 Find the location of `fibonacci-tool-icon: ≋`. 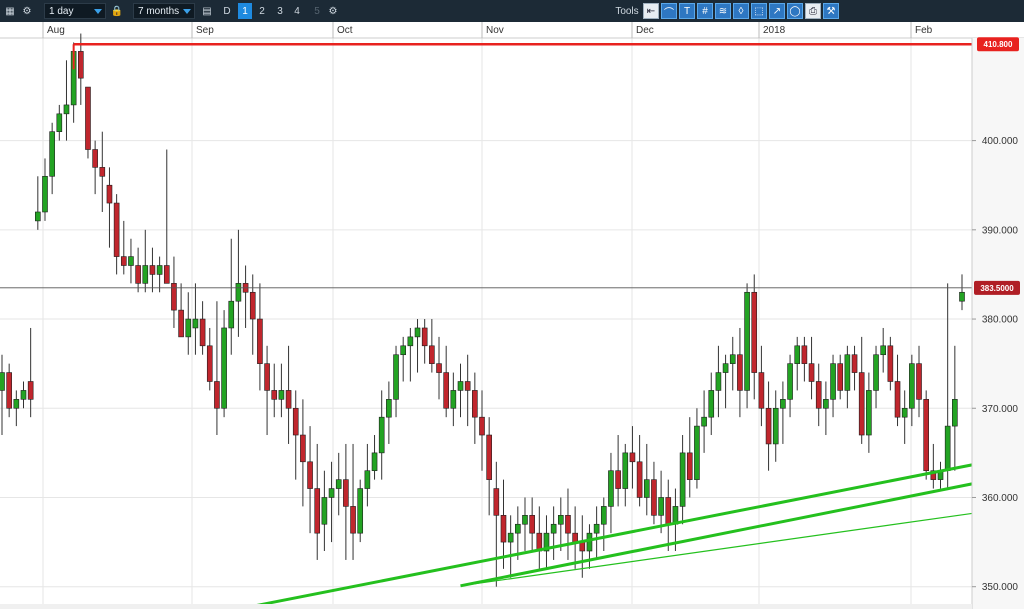

fibonacci-tool-icon: ≋ is located at coordinates (723, 11).